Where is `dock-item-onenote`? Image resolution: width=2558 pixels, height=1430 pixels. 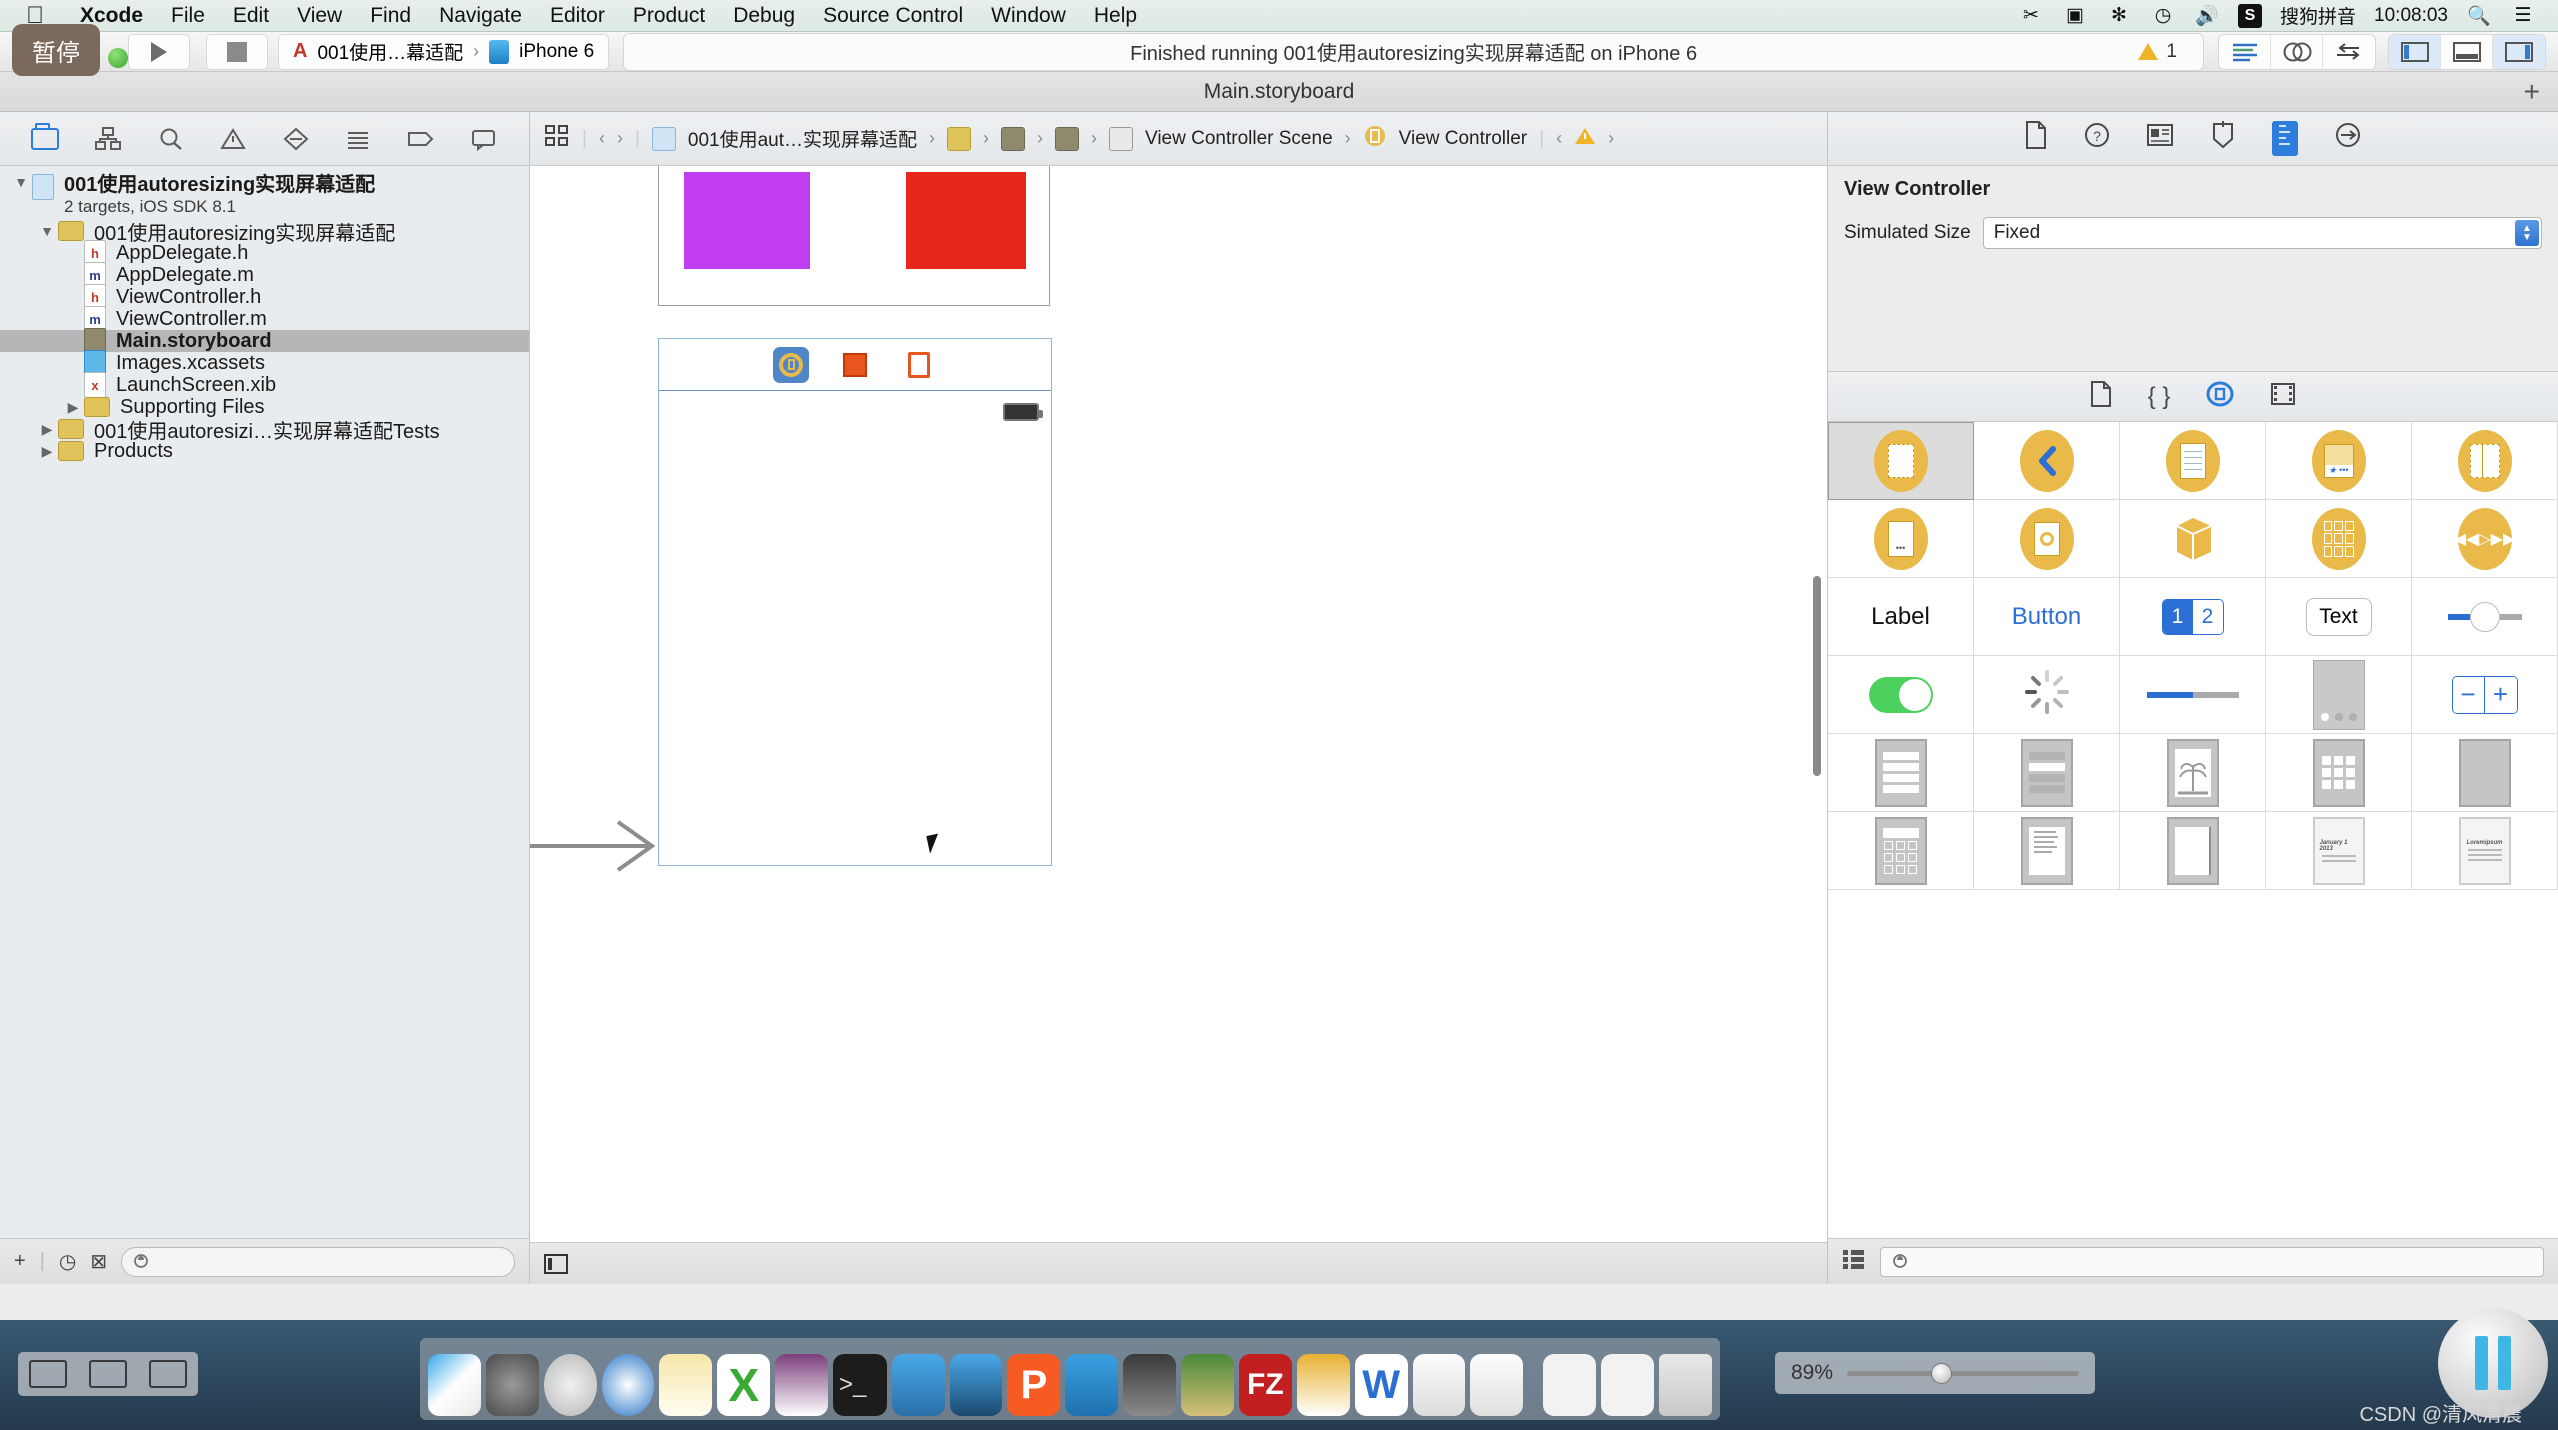
dock-item-onenote is located at coordinates (802, 1385).